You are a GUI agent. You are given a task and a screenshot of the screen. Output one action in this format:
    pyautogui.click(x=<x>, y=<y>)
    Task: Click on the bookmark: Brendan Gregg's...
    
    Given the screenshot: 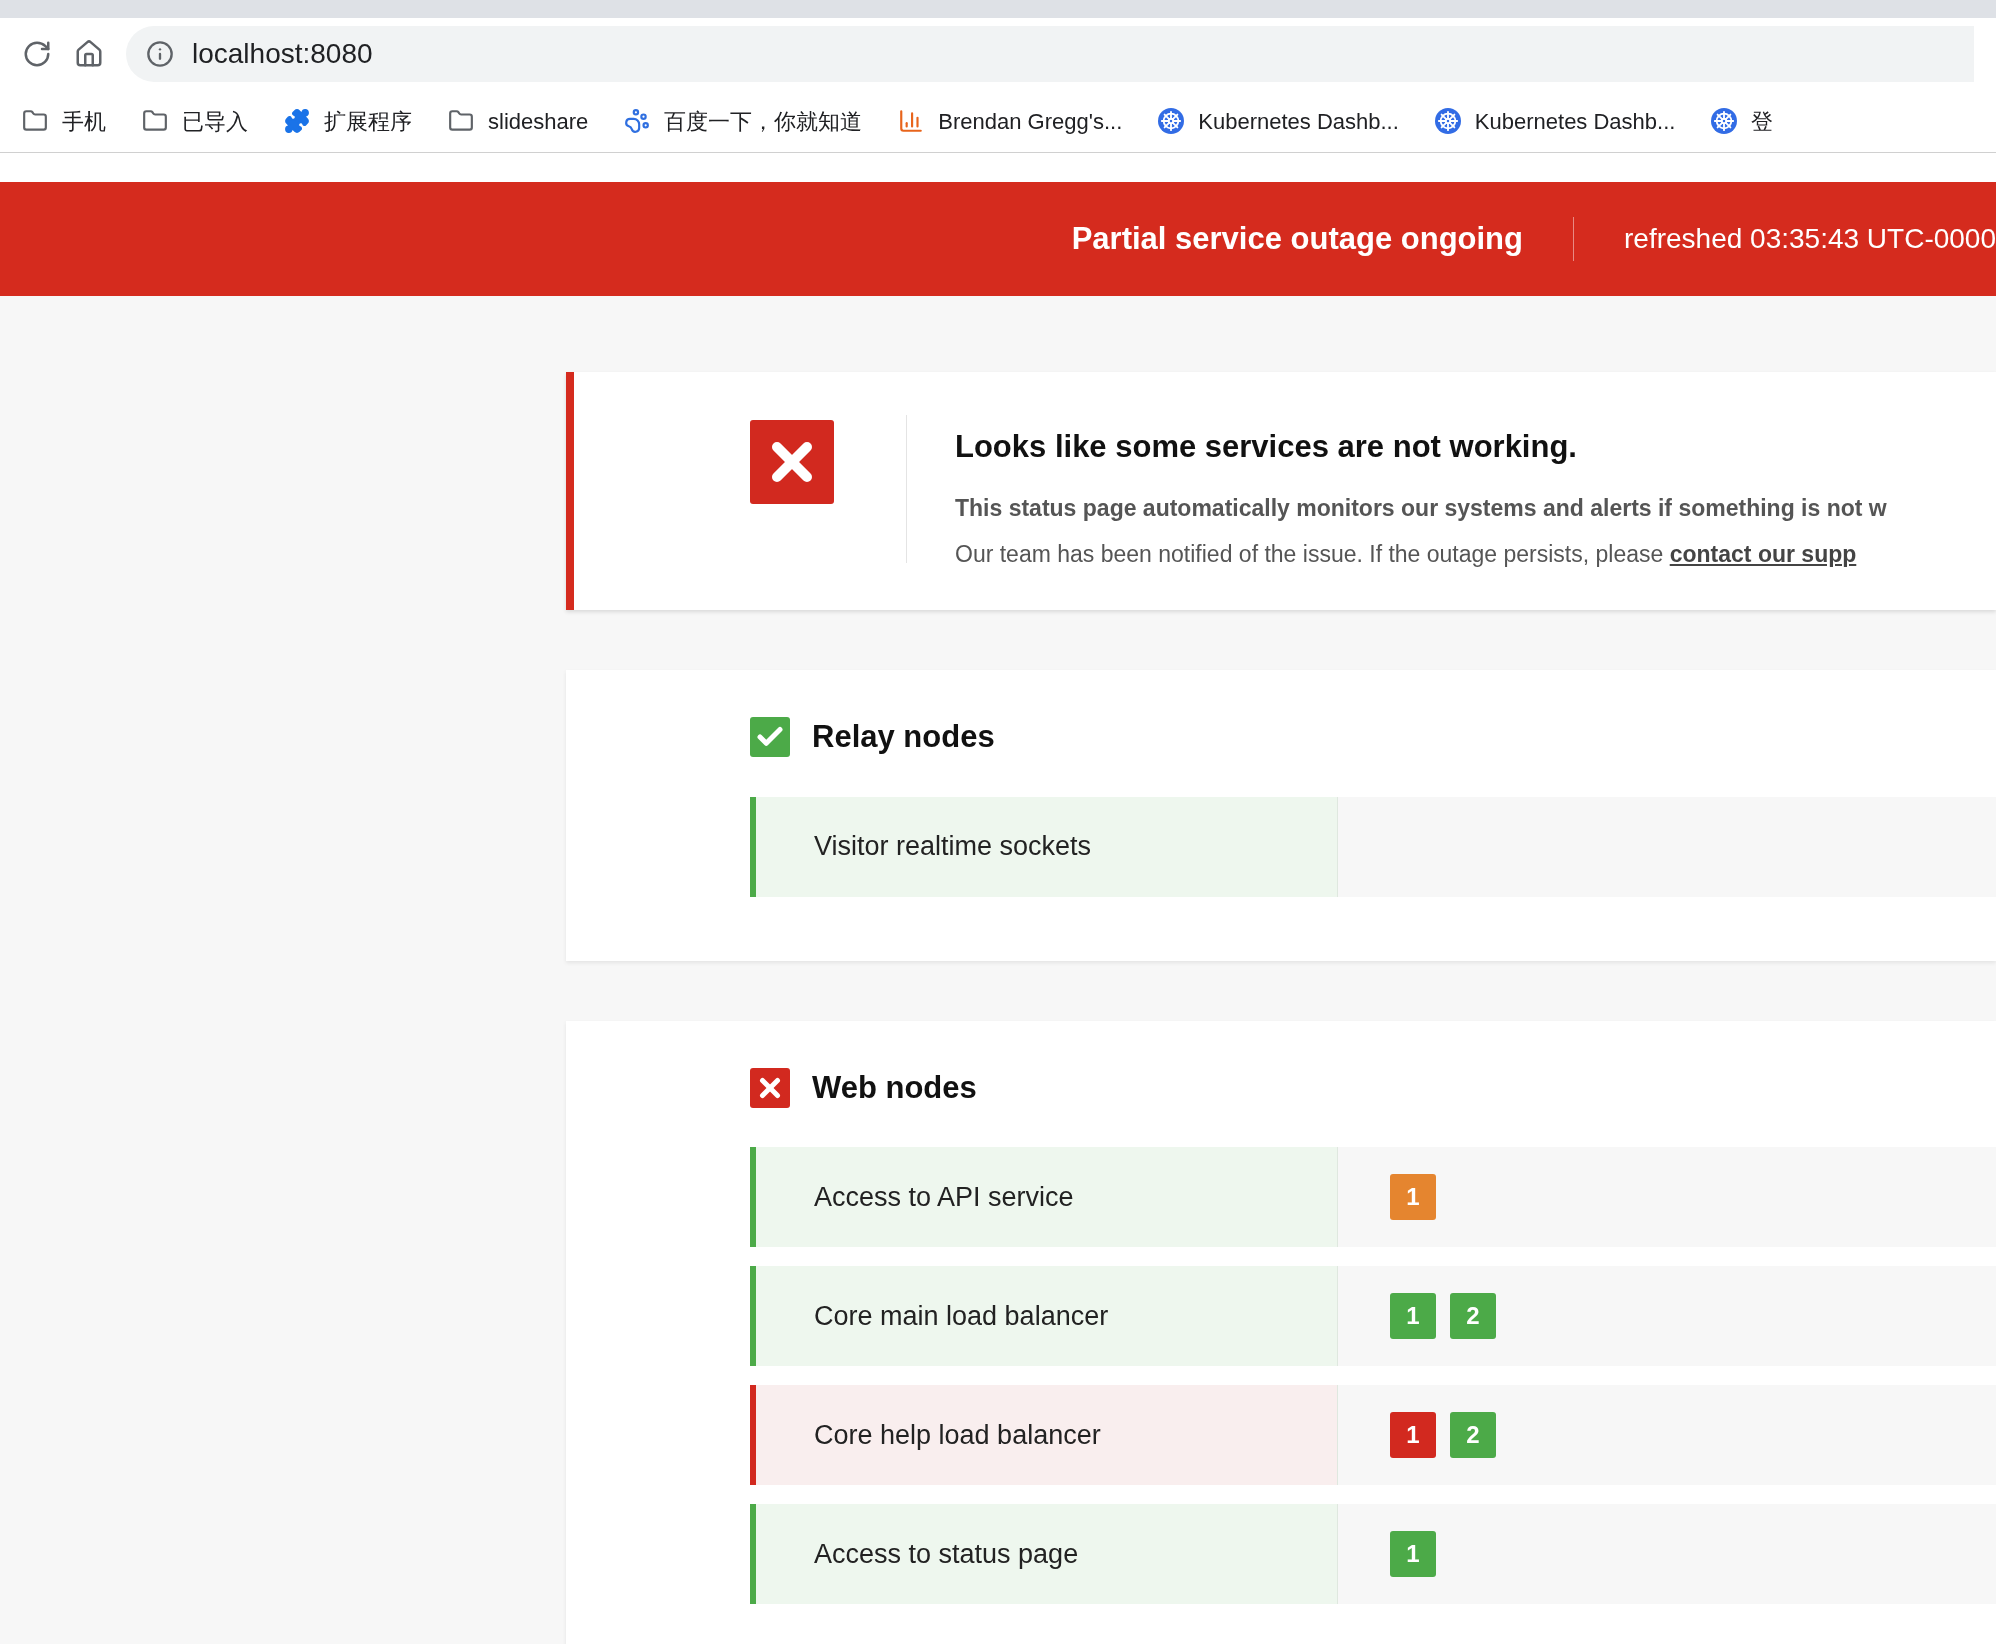 What is the action you would take?
    pyautogui.click(x=1010, y=121)
    